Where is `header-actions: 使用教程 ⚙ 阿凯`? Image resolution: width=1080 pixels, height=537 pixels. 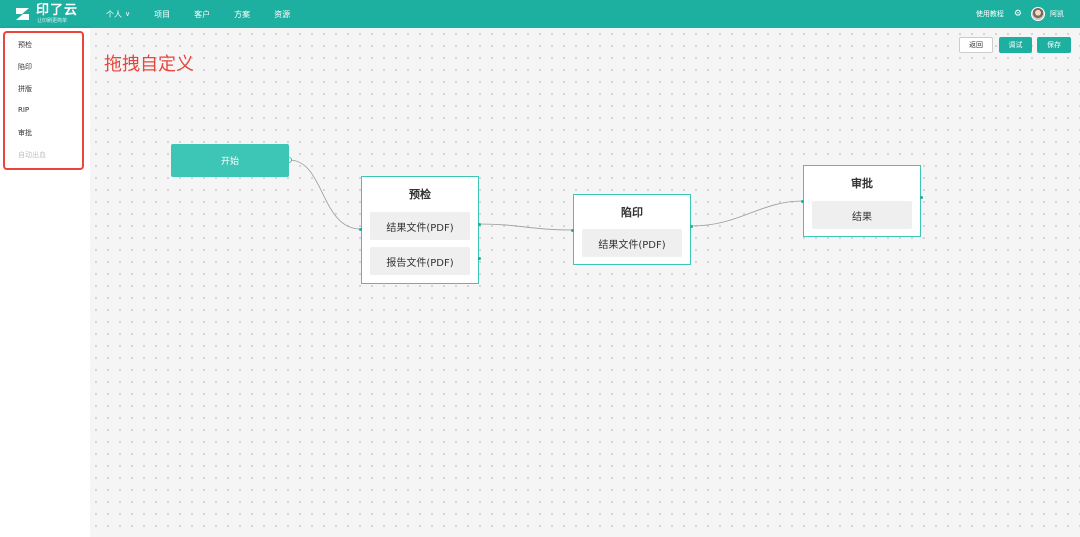 header-actions: 使用教程 ⚙ 阿凯 is located at coordinates (1020, 14).